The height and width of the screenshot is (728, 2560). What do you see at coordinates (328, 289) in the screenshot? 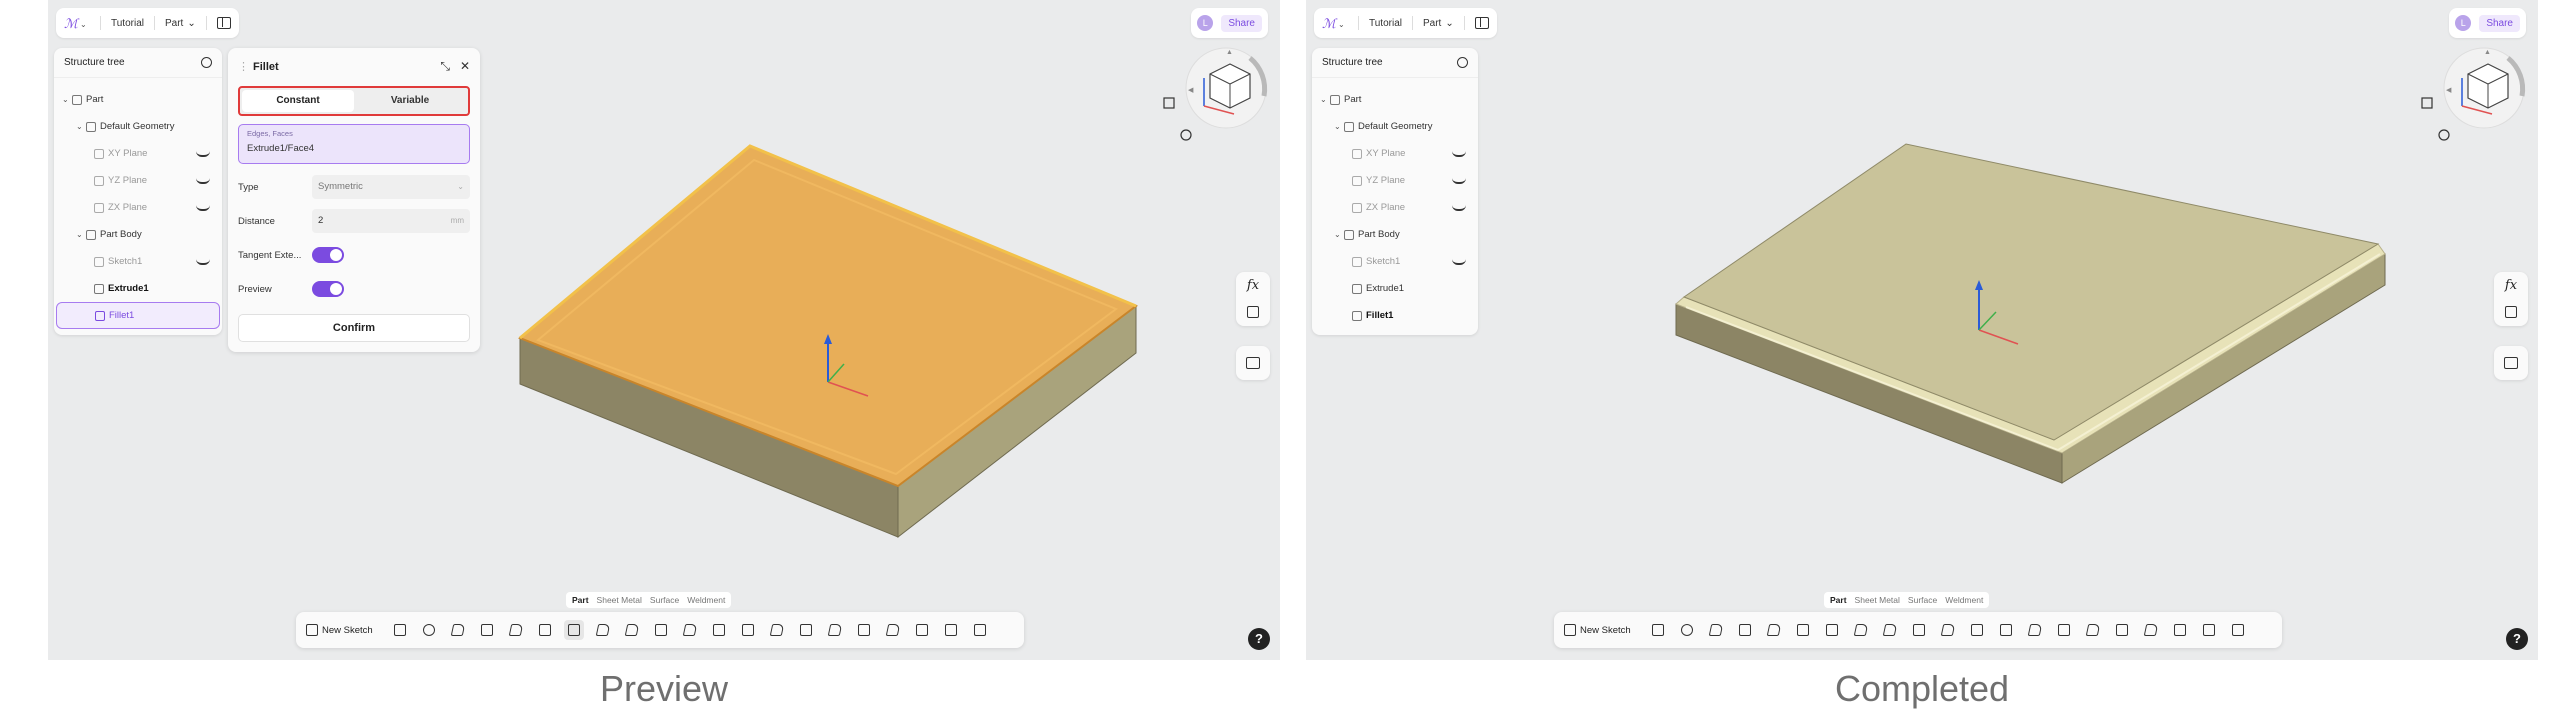
I see `preview-toggle` at bounding box center [328, 289].